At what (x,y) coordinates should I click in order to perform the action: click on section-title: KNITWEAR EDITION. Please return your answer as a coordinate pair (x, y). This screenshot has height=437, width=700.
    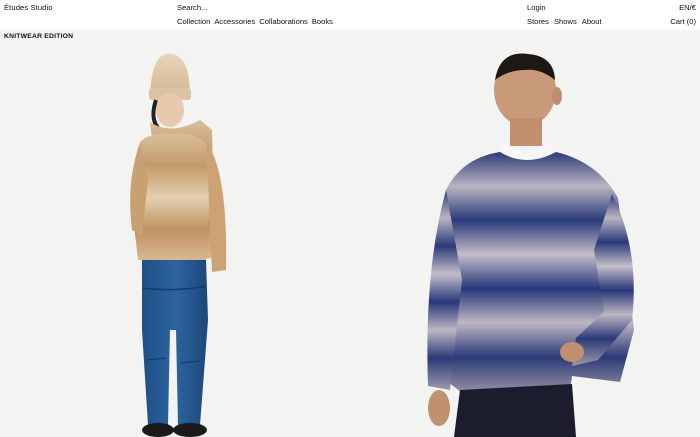
    Looking at the image, I should click on (39, 36).